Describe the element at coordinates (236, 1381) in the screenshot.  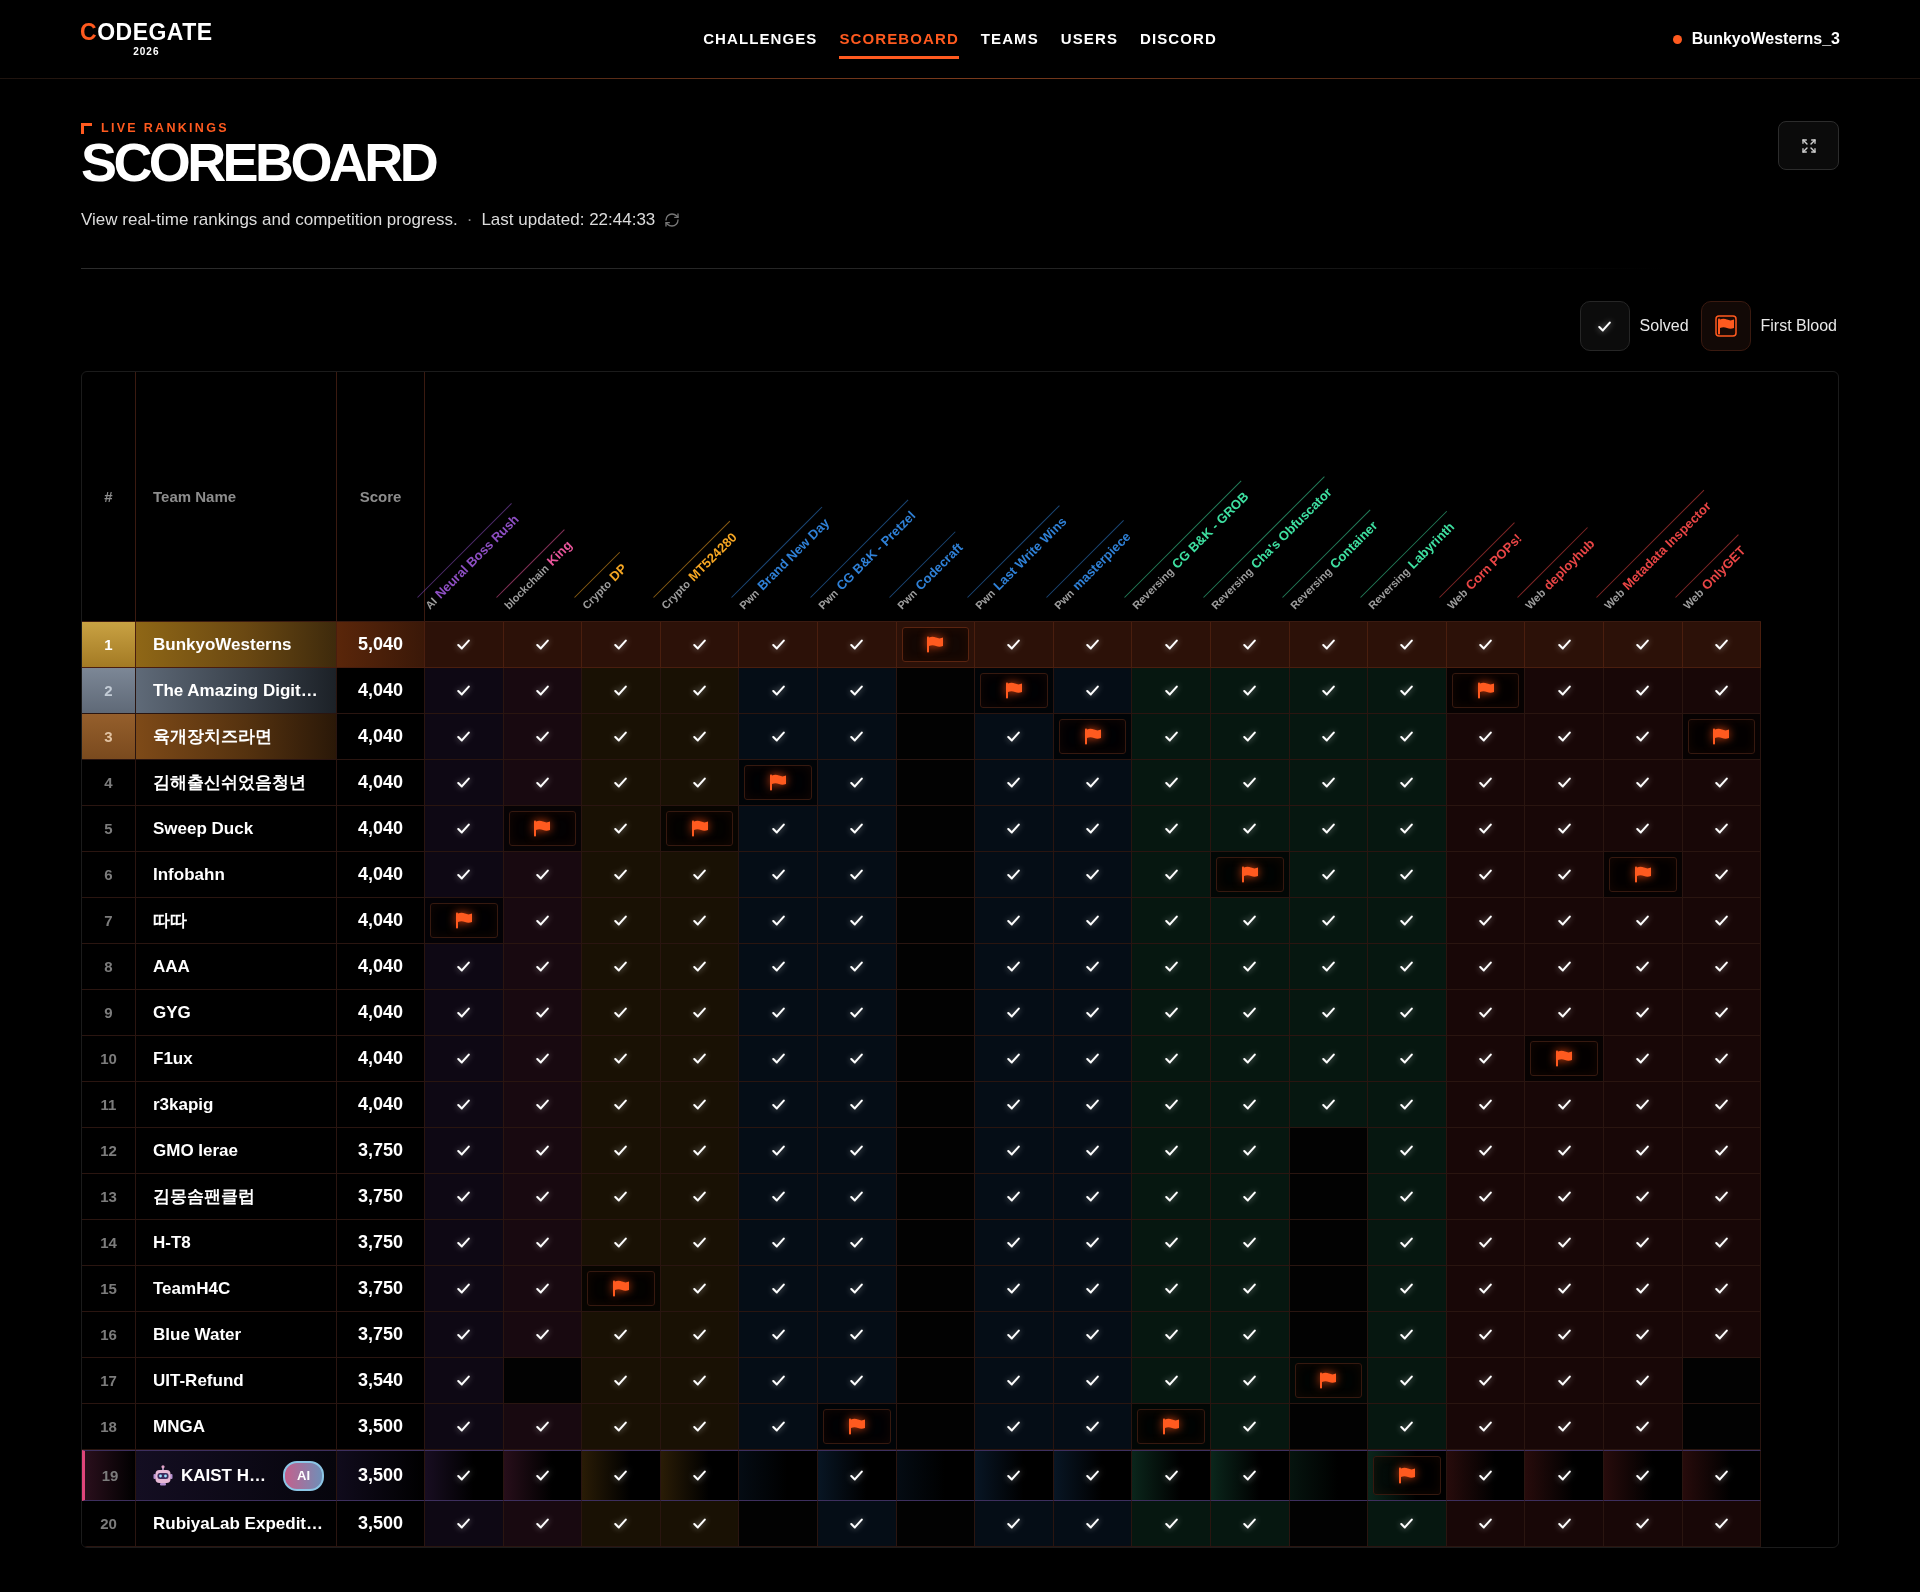
I see `team-name: UIT-Refund` at that location.